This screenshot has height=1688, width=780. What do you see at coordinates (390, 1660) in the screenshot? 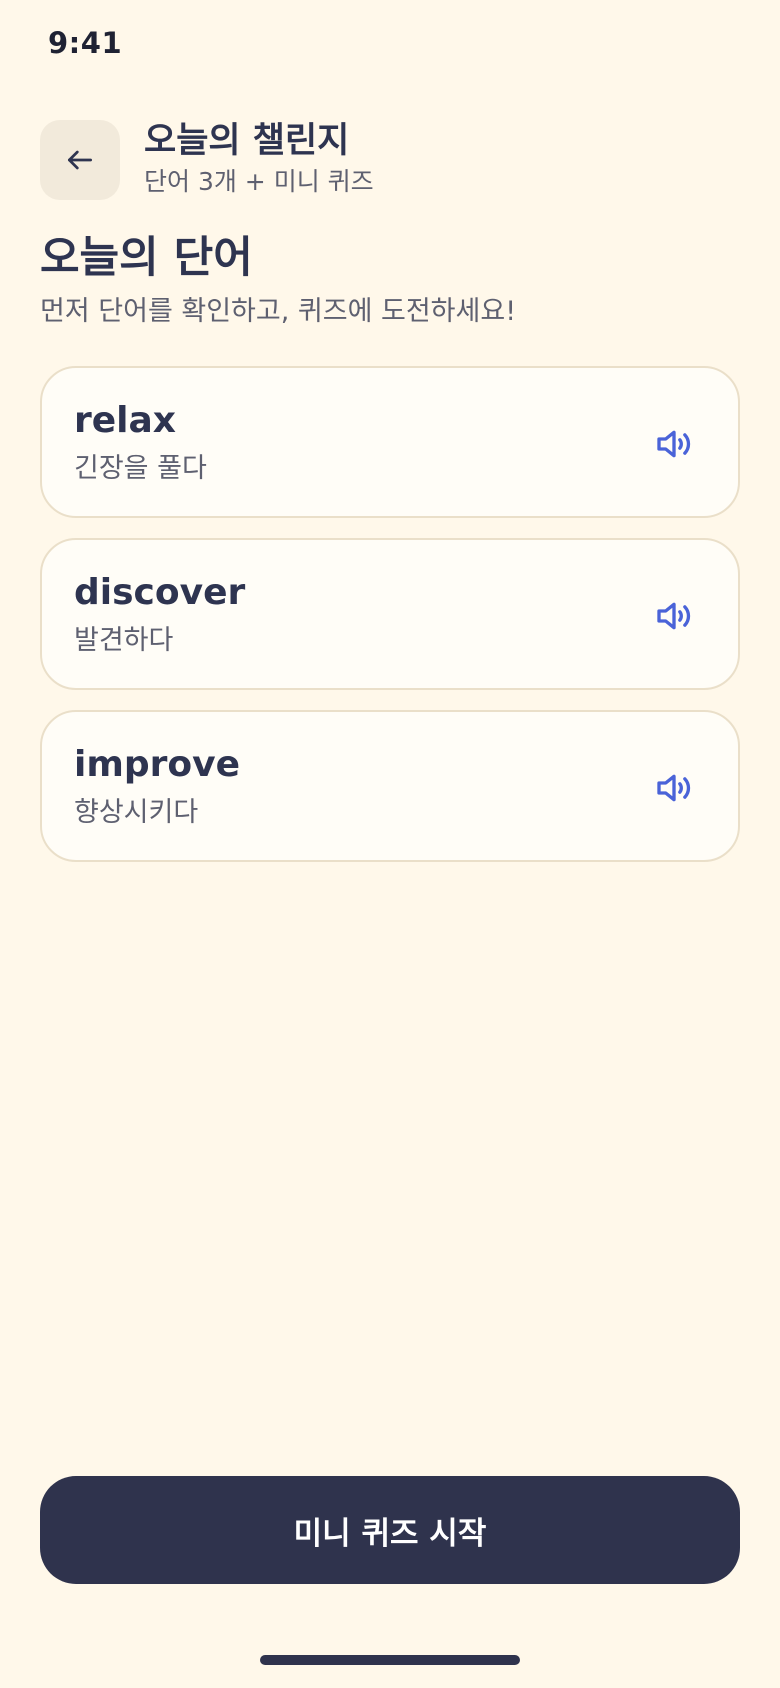
I see `home-indicator` at bounding box center [390, 1660].